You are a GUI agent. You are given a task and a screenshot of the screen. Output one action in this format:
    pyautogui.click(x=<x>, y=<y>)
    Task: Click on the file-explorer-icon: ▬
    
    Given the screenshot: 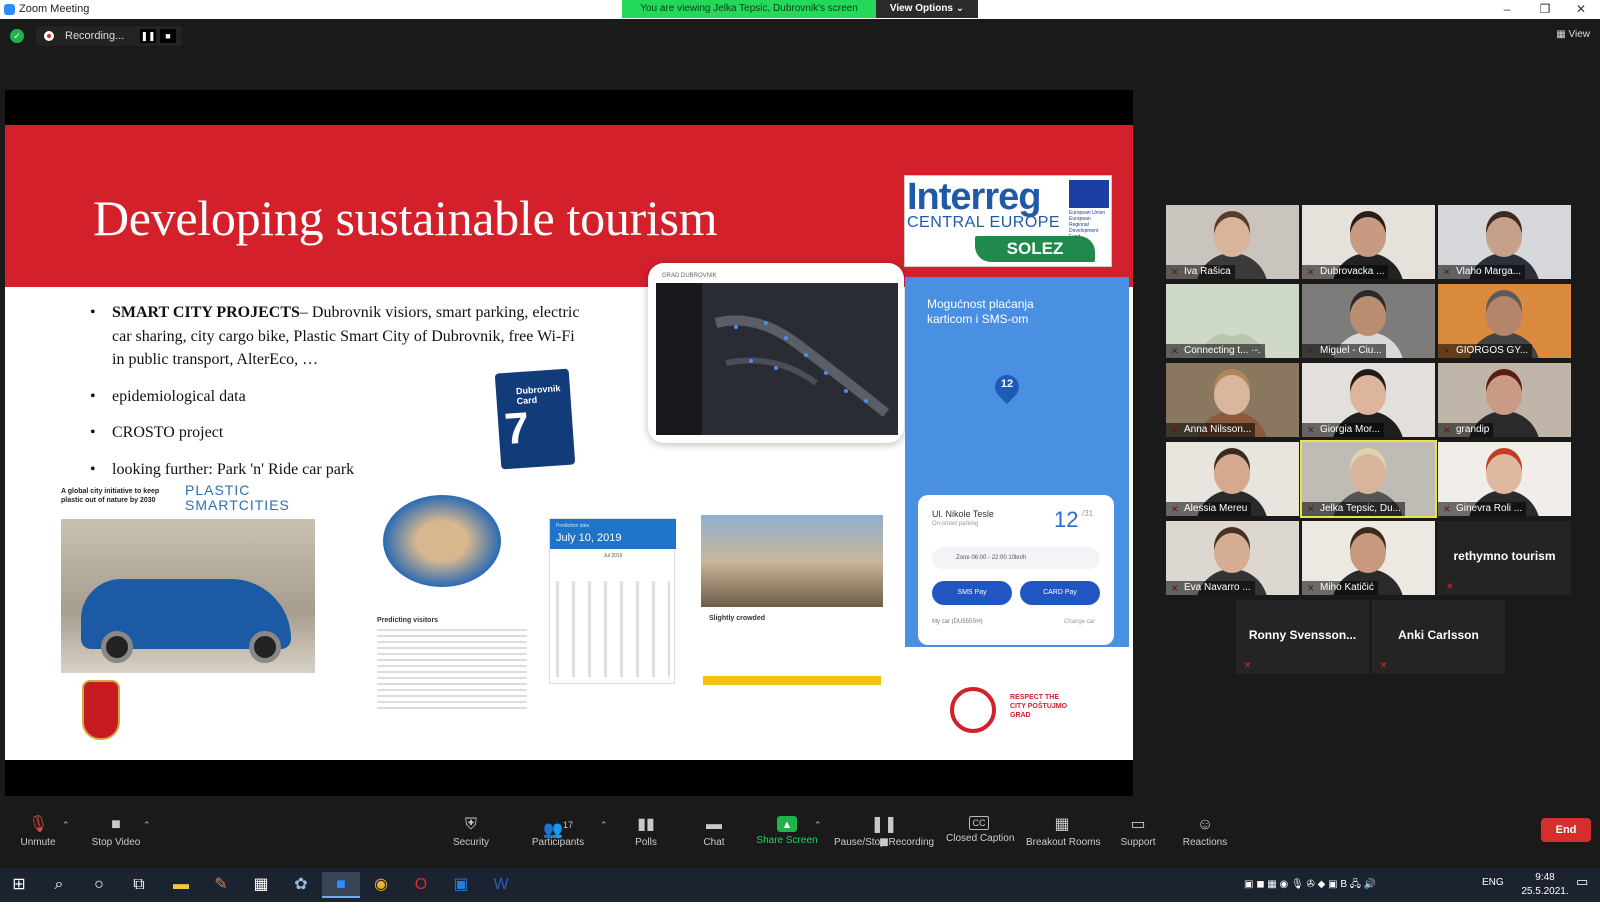 What is the action you would take?
    pyautogui.click(x=181, y=885)
    